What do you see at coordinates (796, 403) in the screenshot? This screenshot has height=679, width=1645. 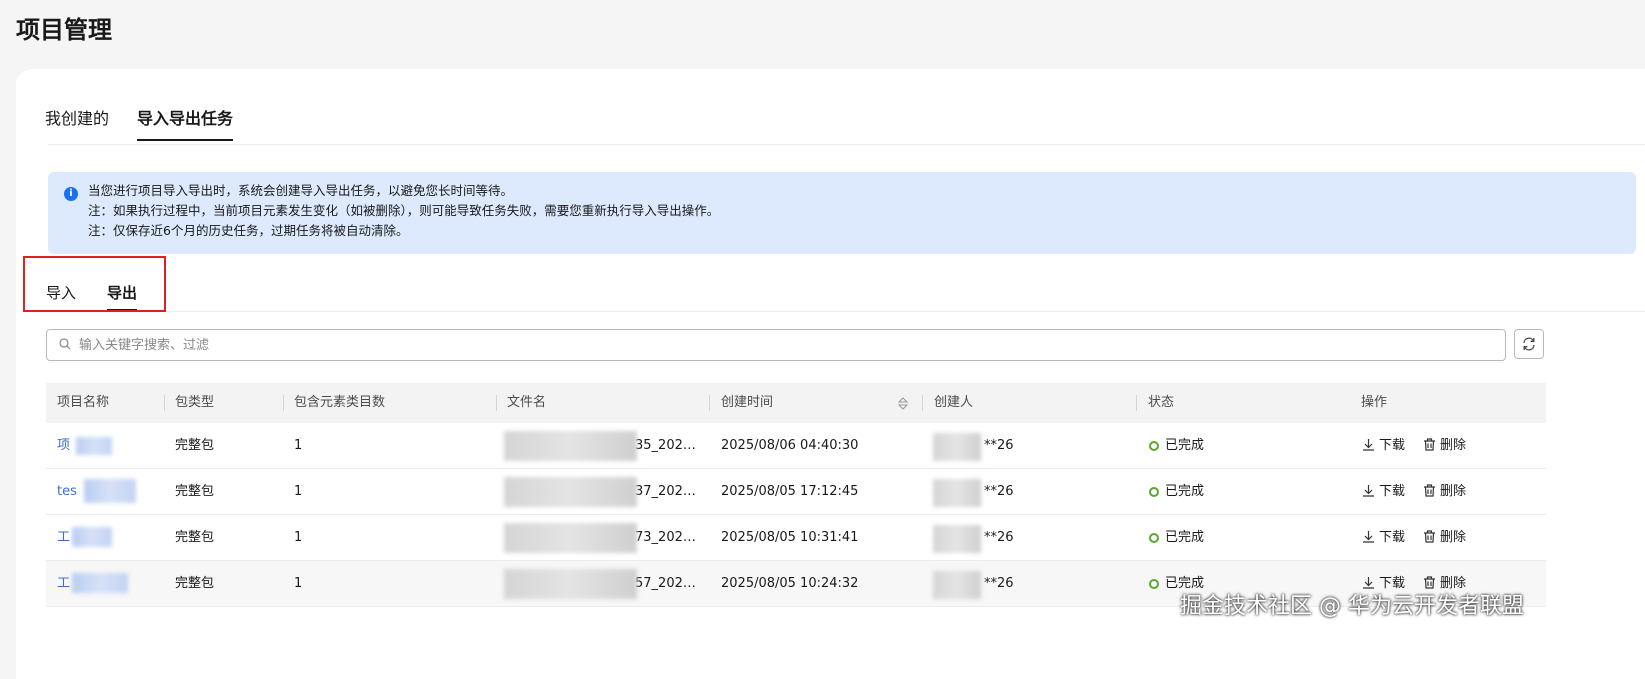 I see `table-header: 项目名称 包类型 包含元素类目数 文件名 创建时间 创建人 状态 操作` at bounding box center [796, 403].